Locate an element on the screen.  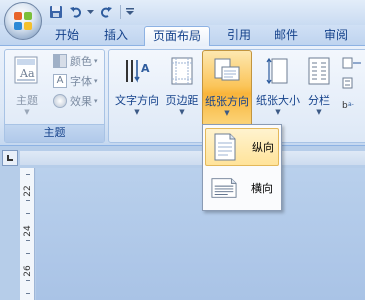
svg-text: Aa is located at coordinates (27, 73).